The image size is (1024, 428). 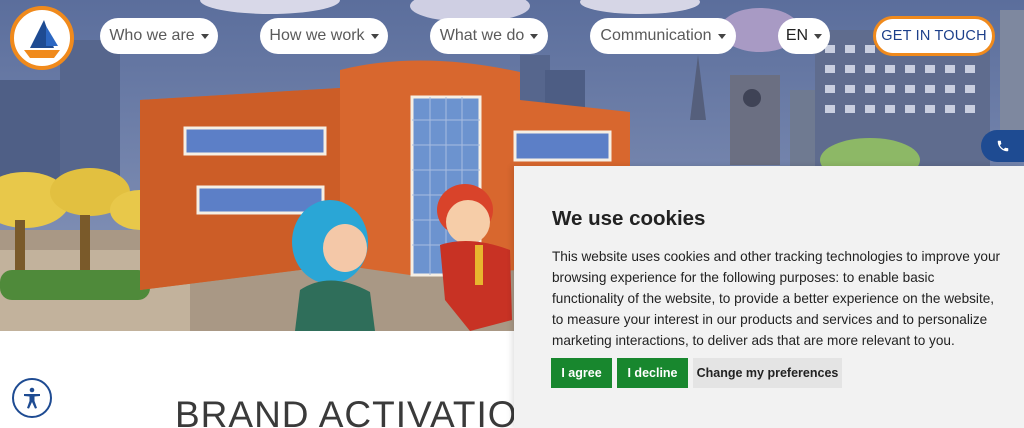 I want to click on nav-how-we-work: How we work, so click(x=324, y=36).